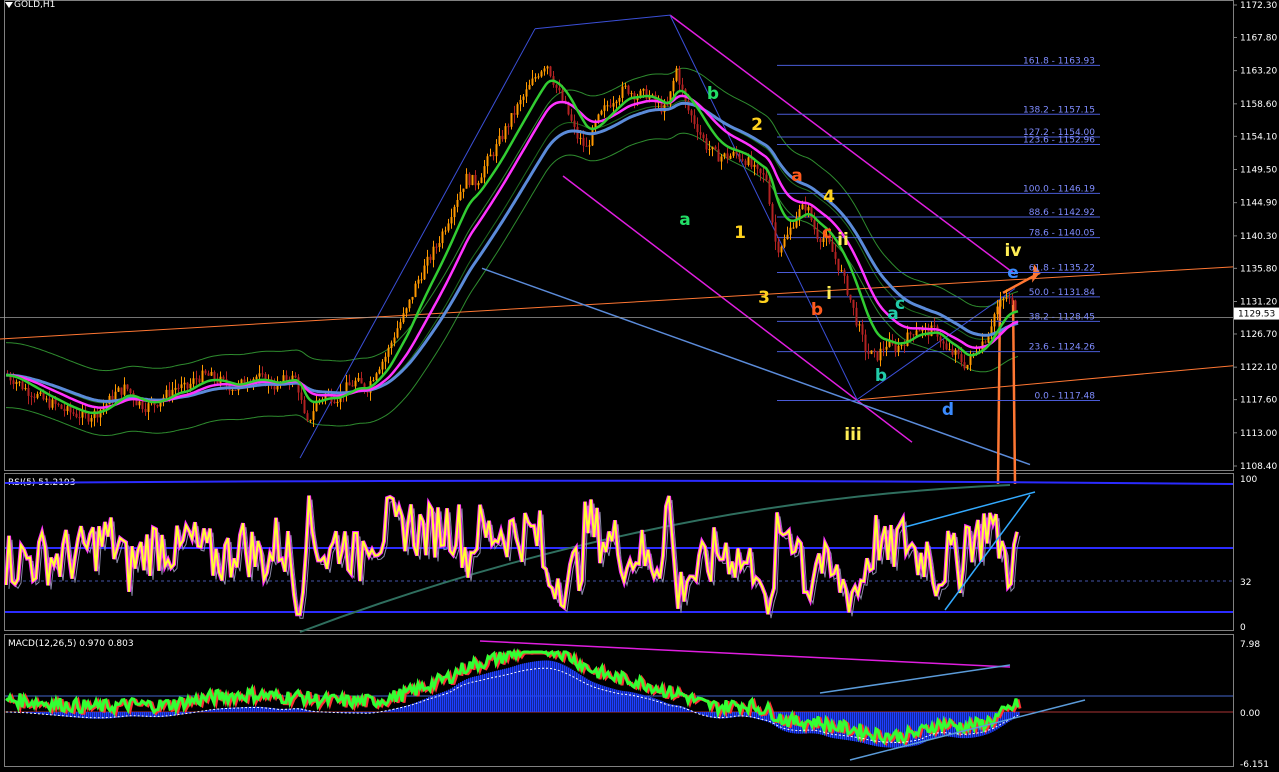  What do you see at coordinates (757, 125) in the screenshot?
I see `wave-label: 2` at bounding box center [757, 125].